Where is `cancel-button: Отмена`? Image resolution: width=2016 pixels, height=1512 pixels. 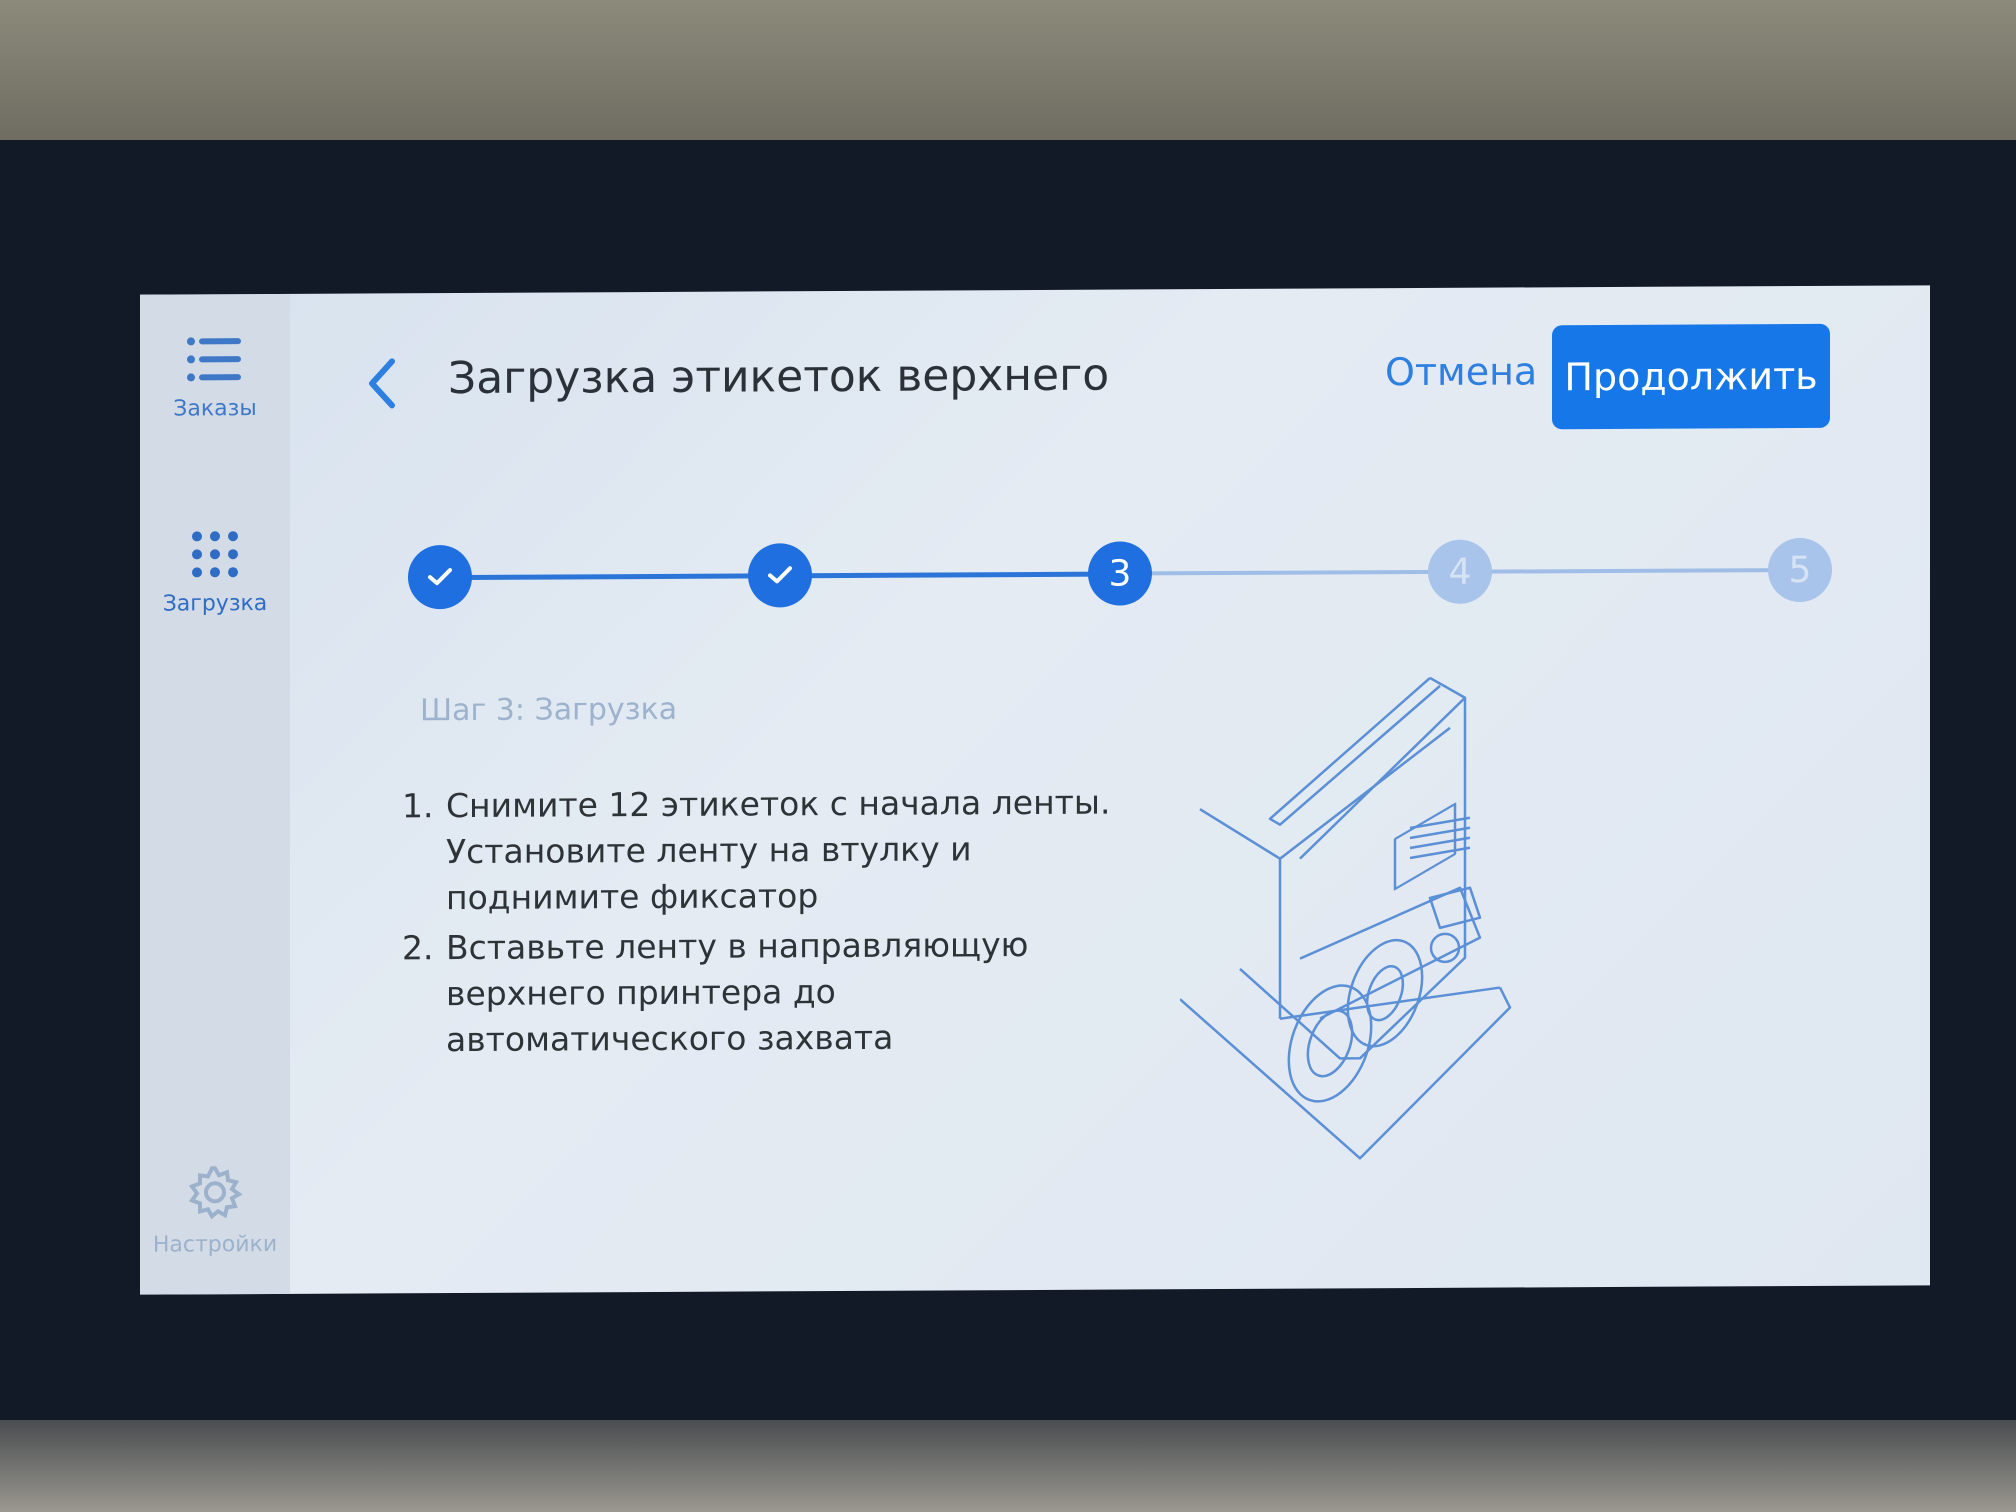
cancel-button: Отмена is located at coordinates (1461, 371).